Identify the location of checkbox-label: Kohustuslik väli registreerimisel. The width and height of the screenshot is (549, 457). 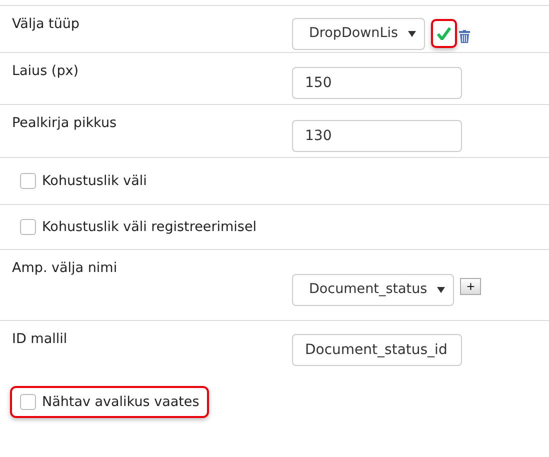
(149, 227).